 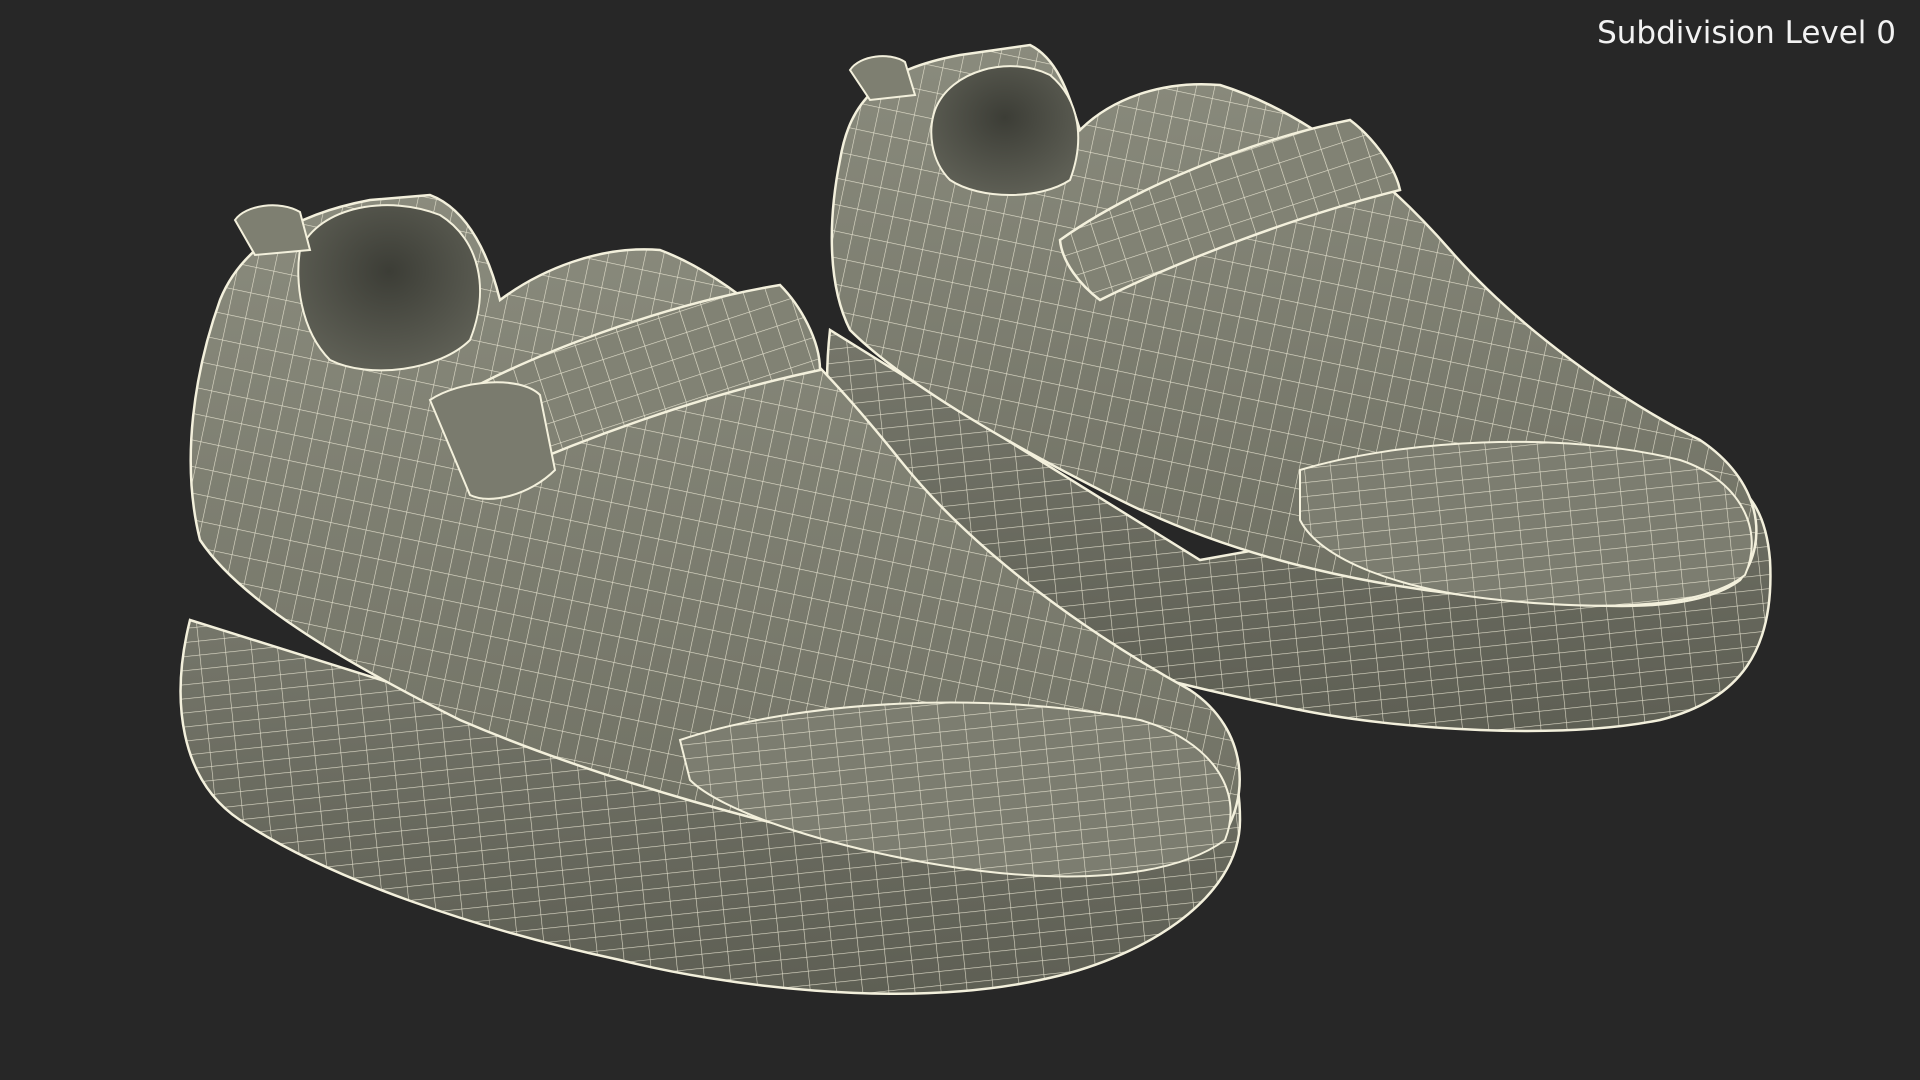 I want to click on left-shoe-collar, so click(x=389, y=288).